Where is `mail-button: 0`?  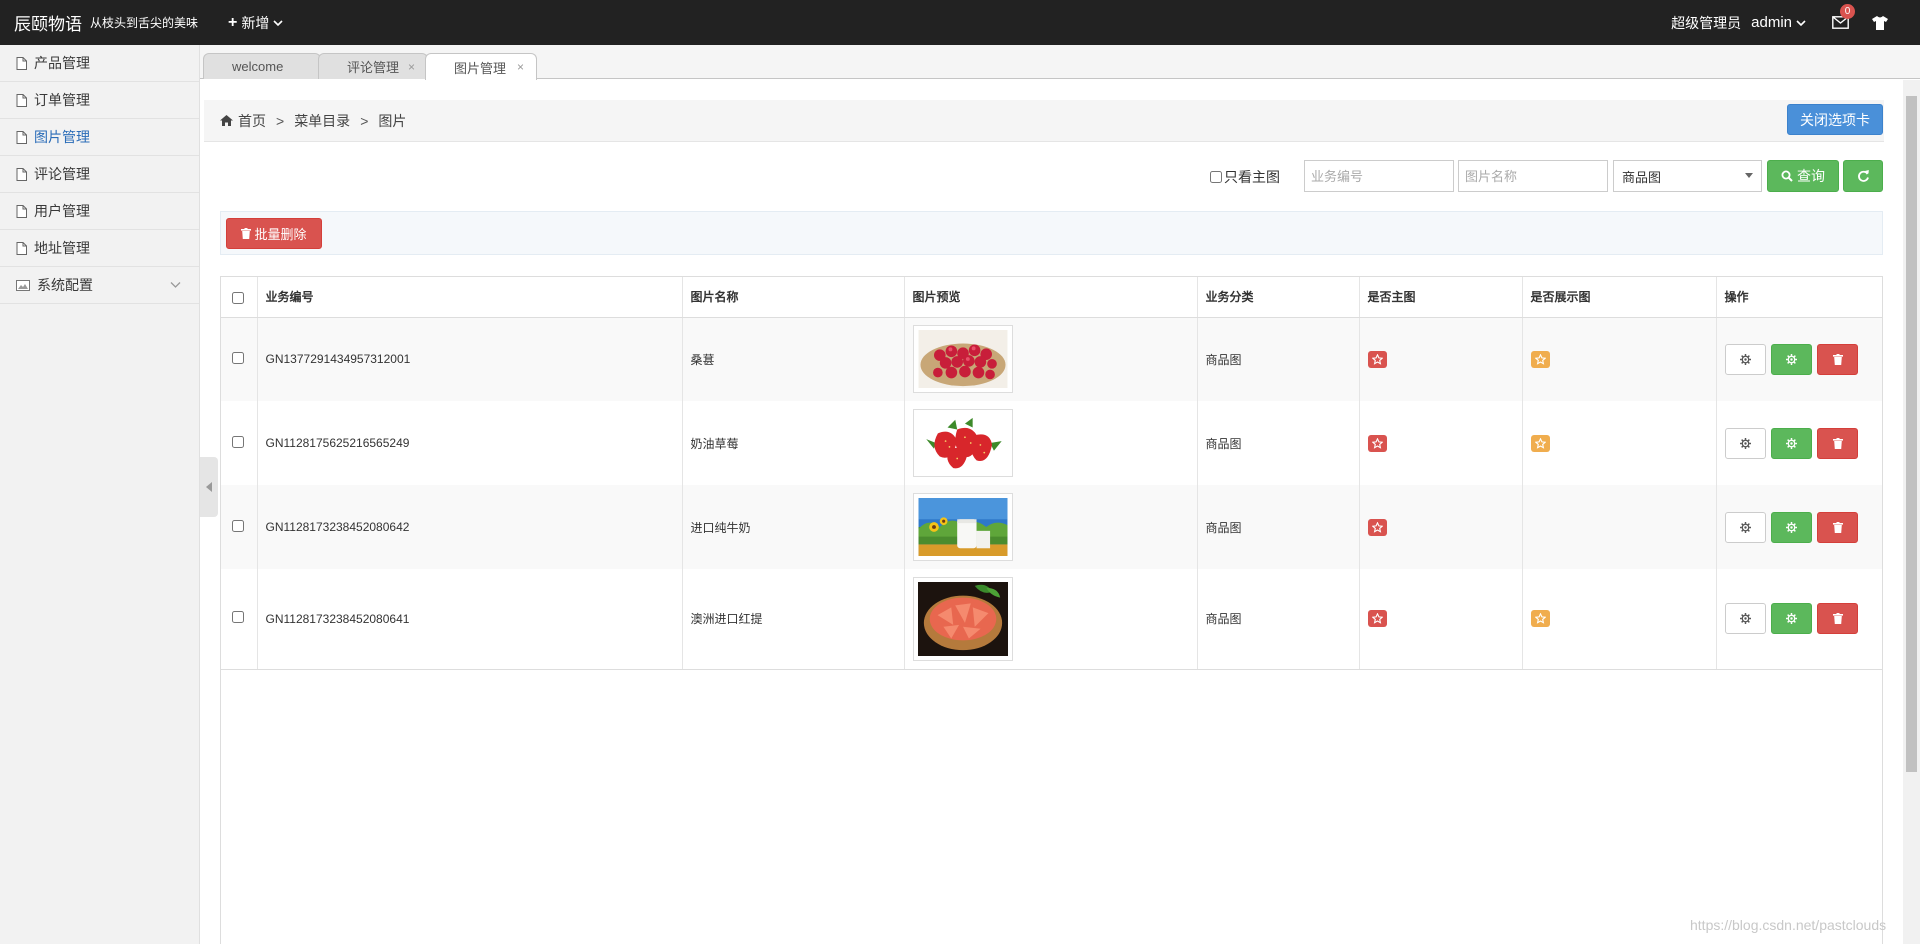
mail-button: 0 is located at coordinates (1842, 18).